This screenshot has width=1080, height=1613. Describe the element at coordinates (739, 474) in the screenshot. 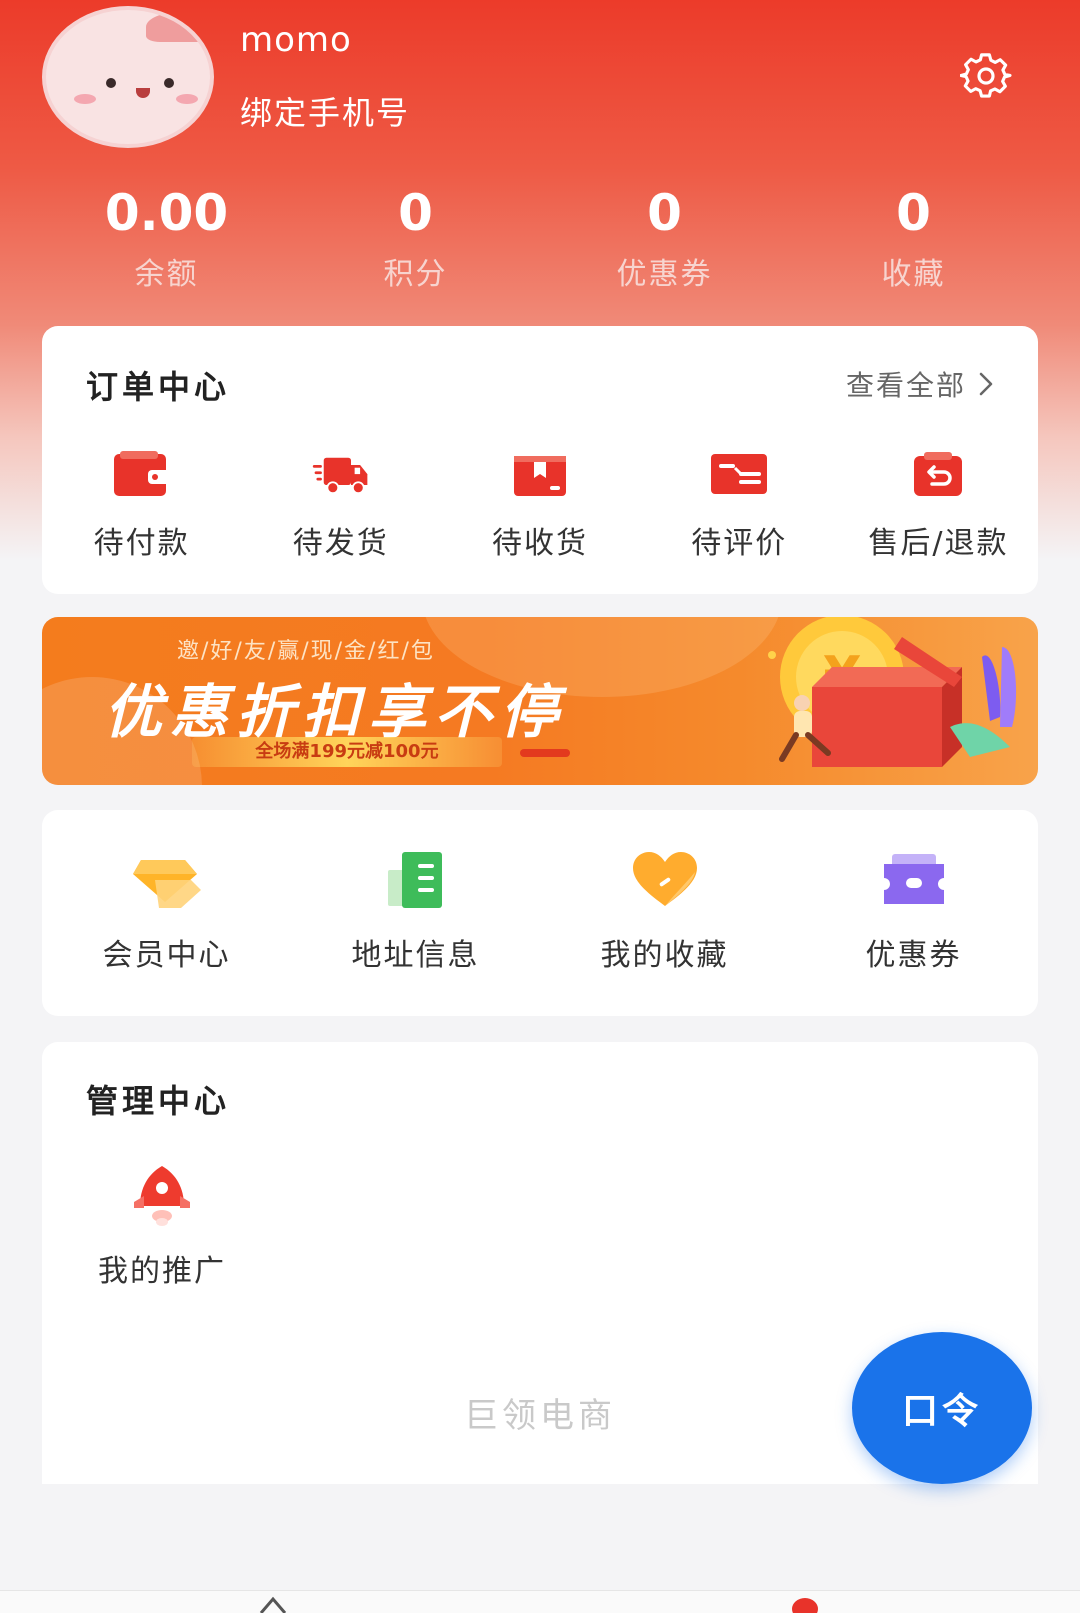

I see `review-card-icon` at that location.